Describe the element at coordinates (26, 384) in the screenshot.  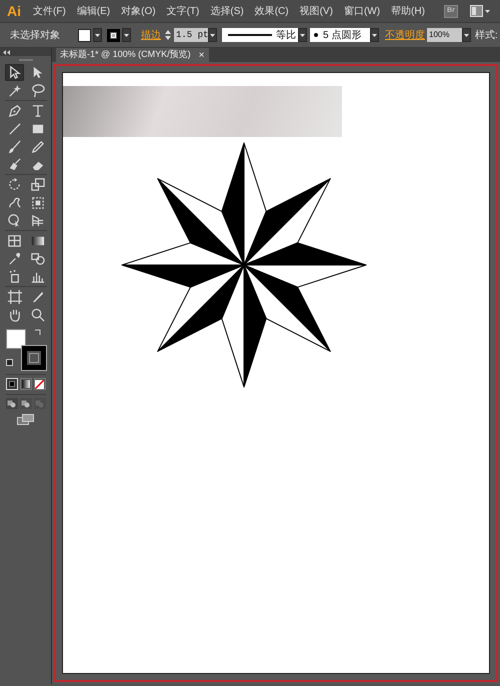
I see `gradient-mode-button` at that location.